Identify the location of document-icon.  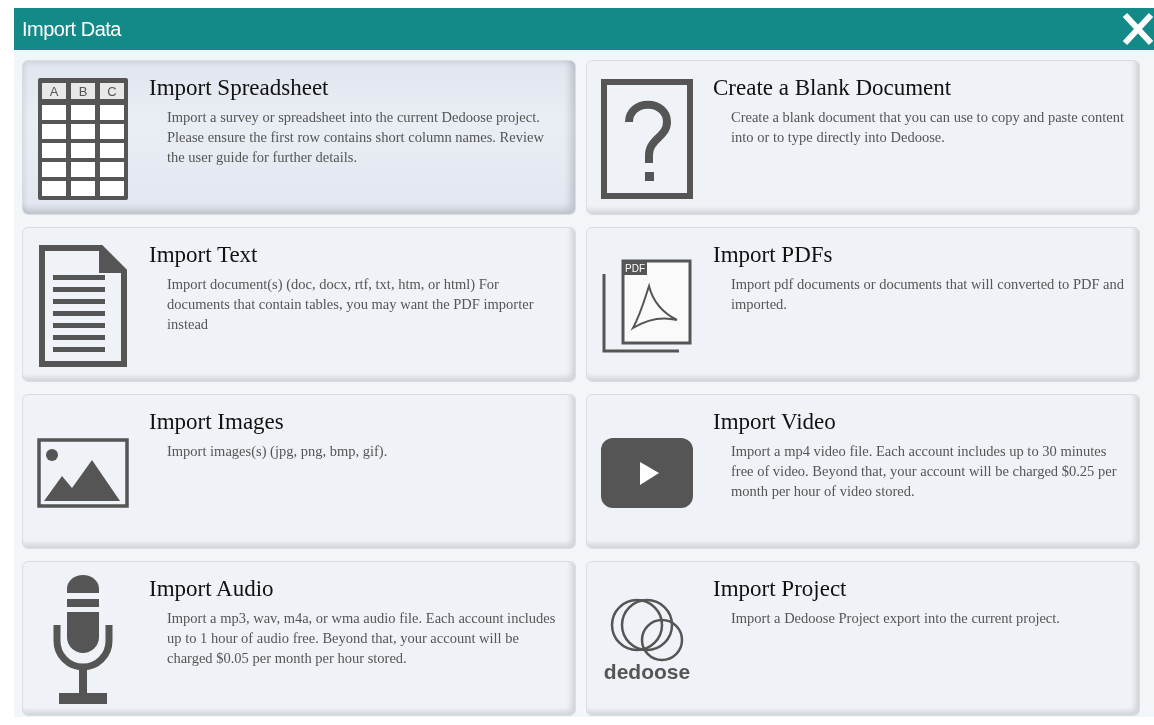
(83, 305).